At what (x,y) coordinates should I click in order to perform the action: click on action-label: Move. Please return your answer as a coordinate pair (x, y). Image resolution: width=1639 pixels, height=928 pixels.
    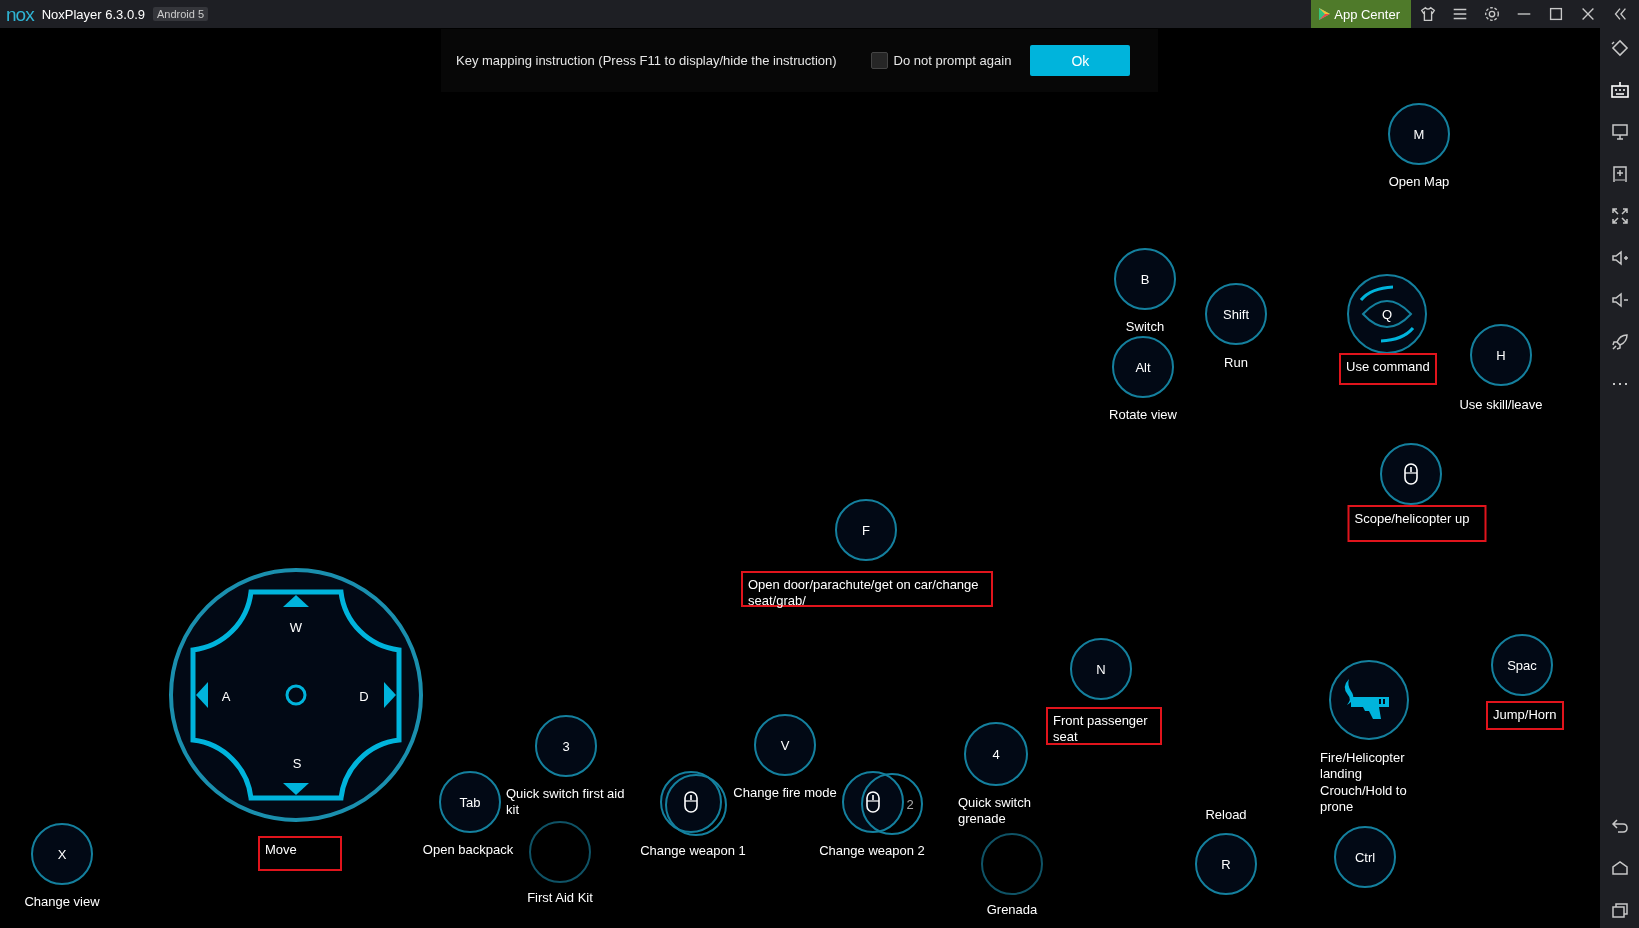
    Looking at the image, I should click on (300, 853).